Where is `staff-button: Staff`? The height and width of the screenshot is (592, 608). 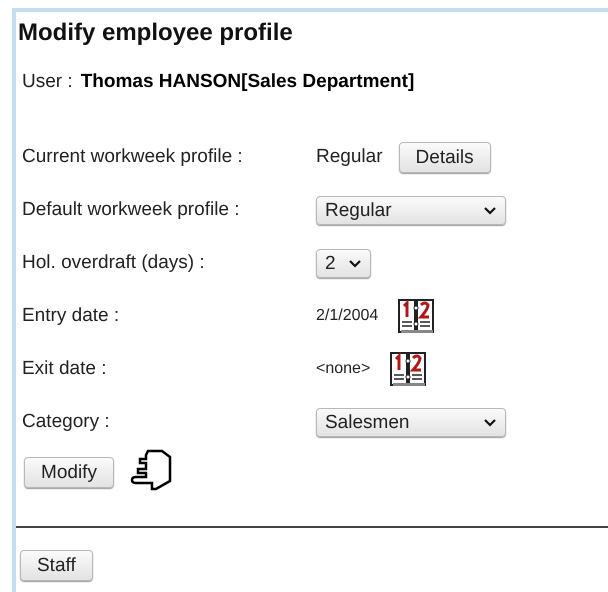
staff-button: Staff is located at coordinates (56, 565).